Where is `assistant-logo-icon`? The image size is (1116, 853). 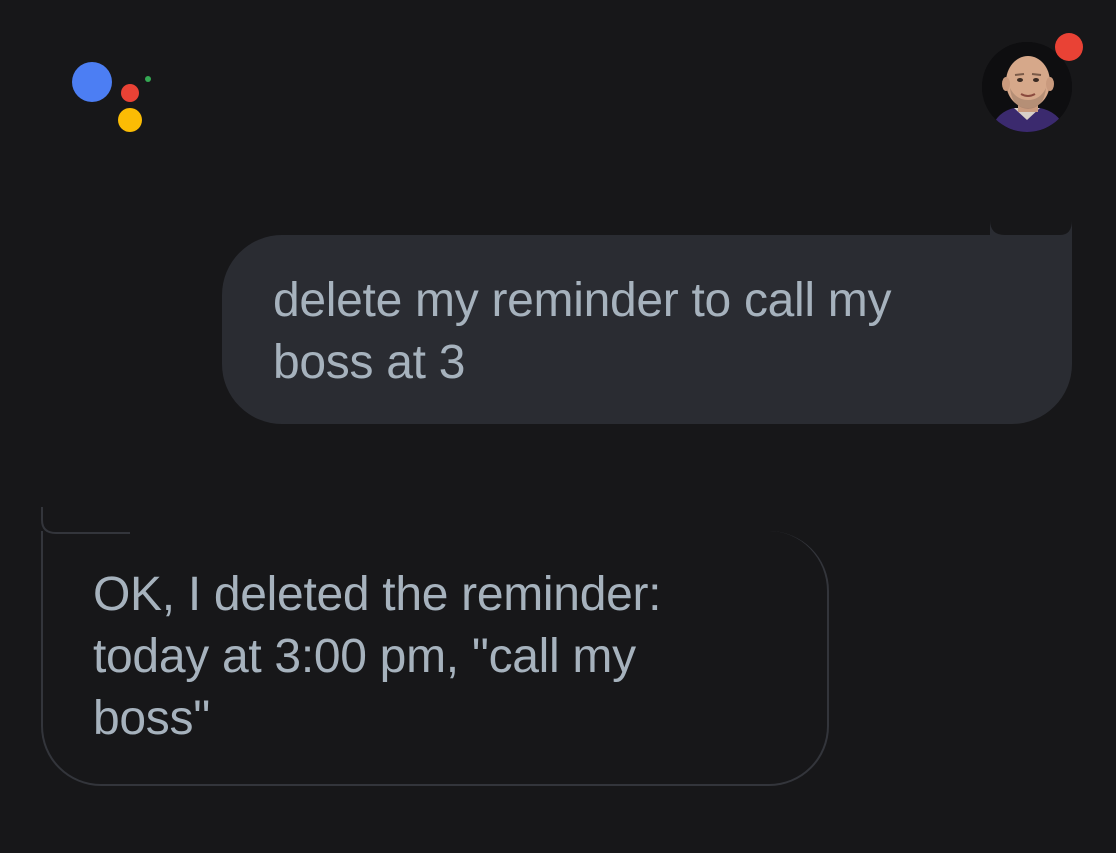
assistant-logo-icon is located at coordinates (115, 98).